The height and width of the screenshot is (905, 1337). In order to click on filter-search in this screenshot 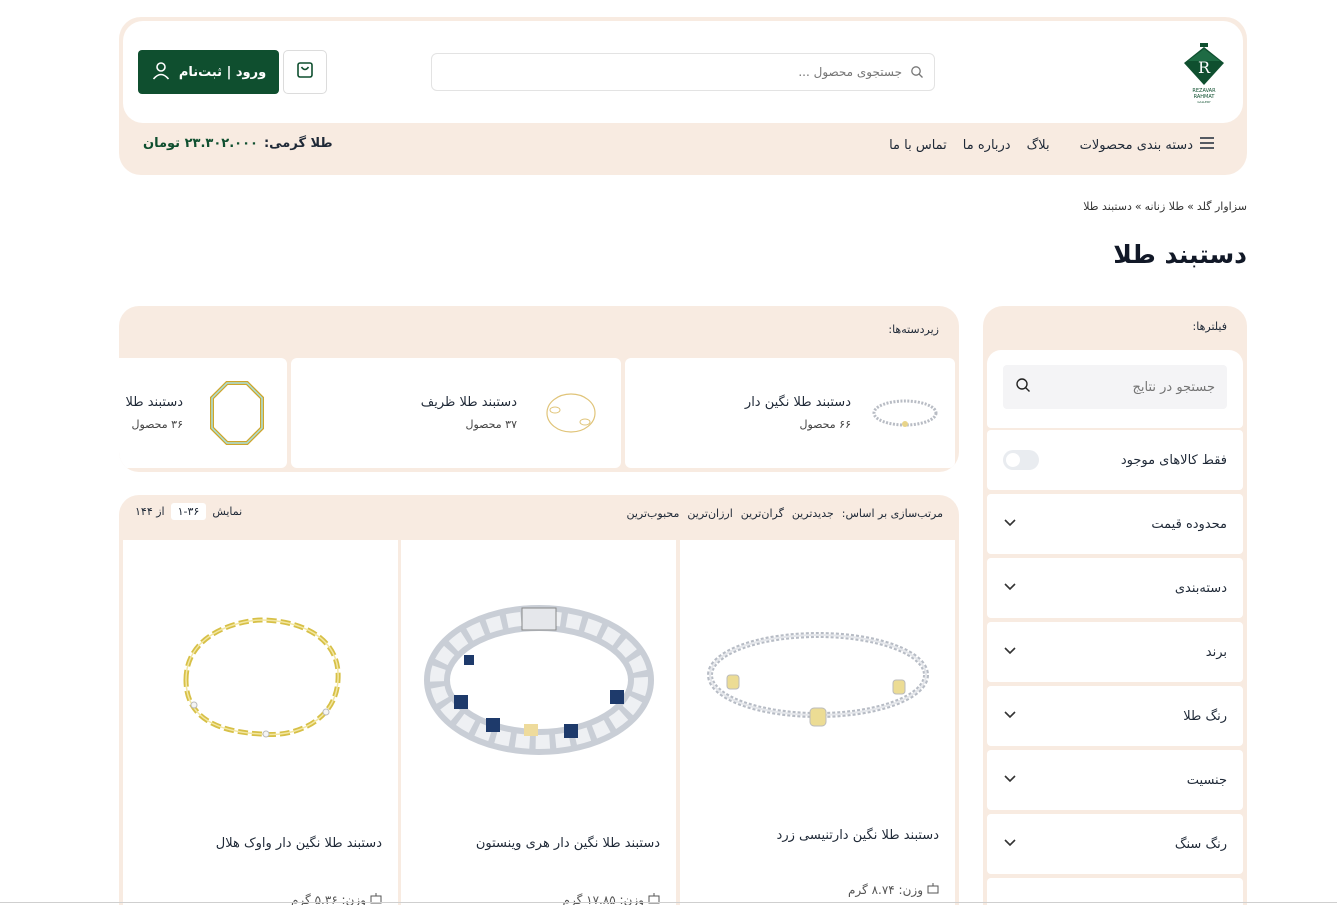, I will do `click(1115, 387)`.